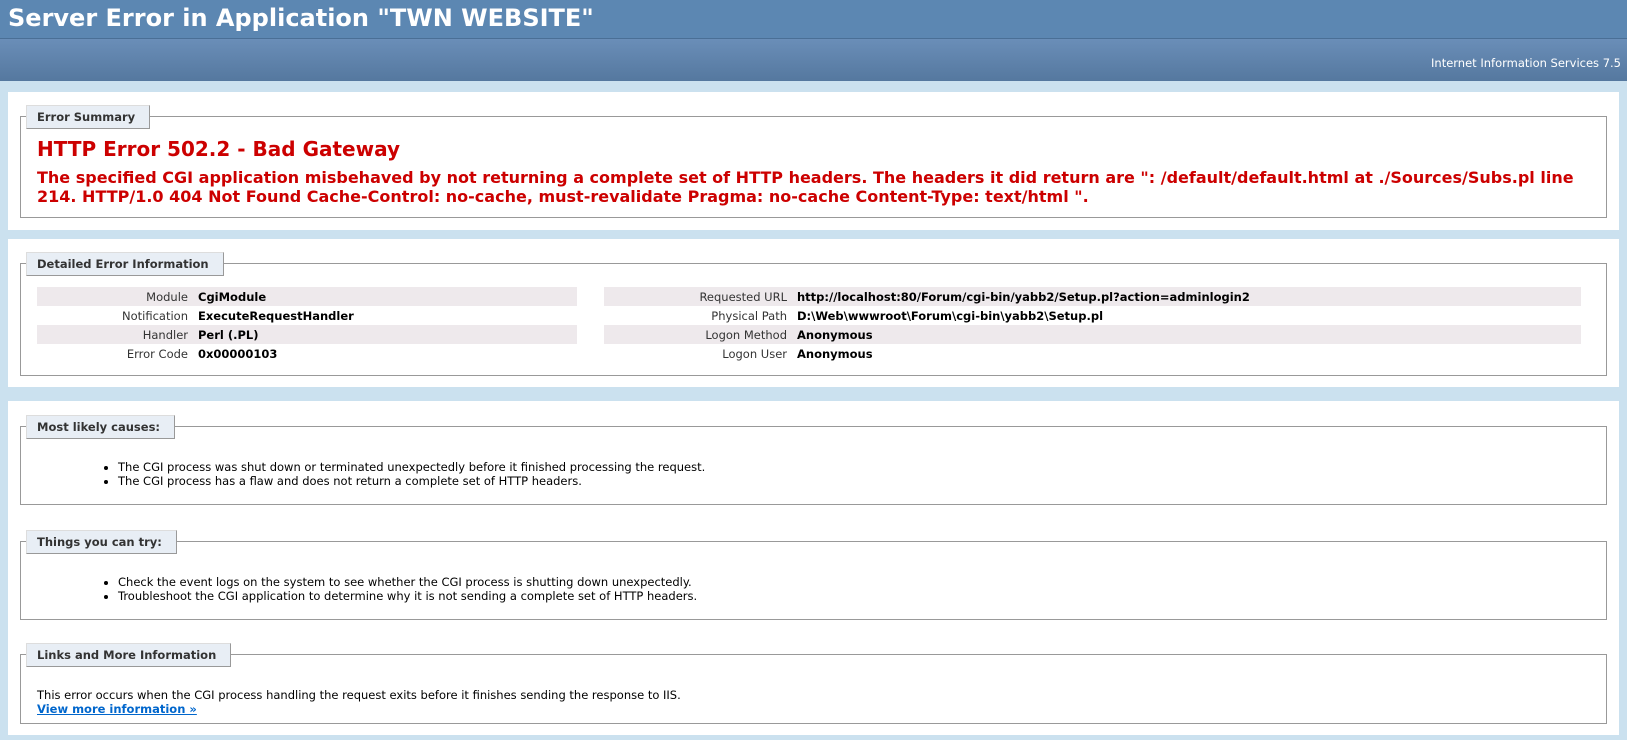  Describe the element at coordinates (129, 655) in the screenshot. I see `section-legend: Links and More Information` at that location.